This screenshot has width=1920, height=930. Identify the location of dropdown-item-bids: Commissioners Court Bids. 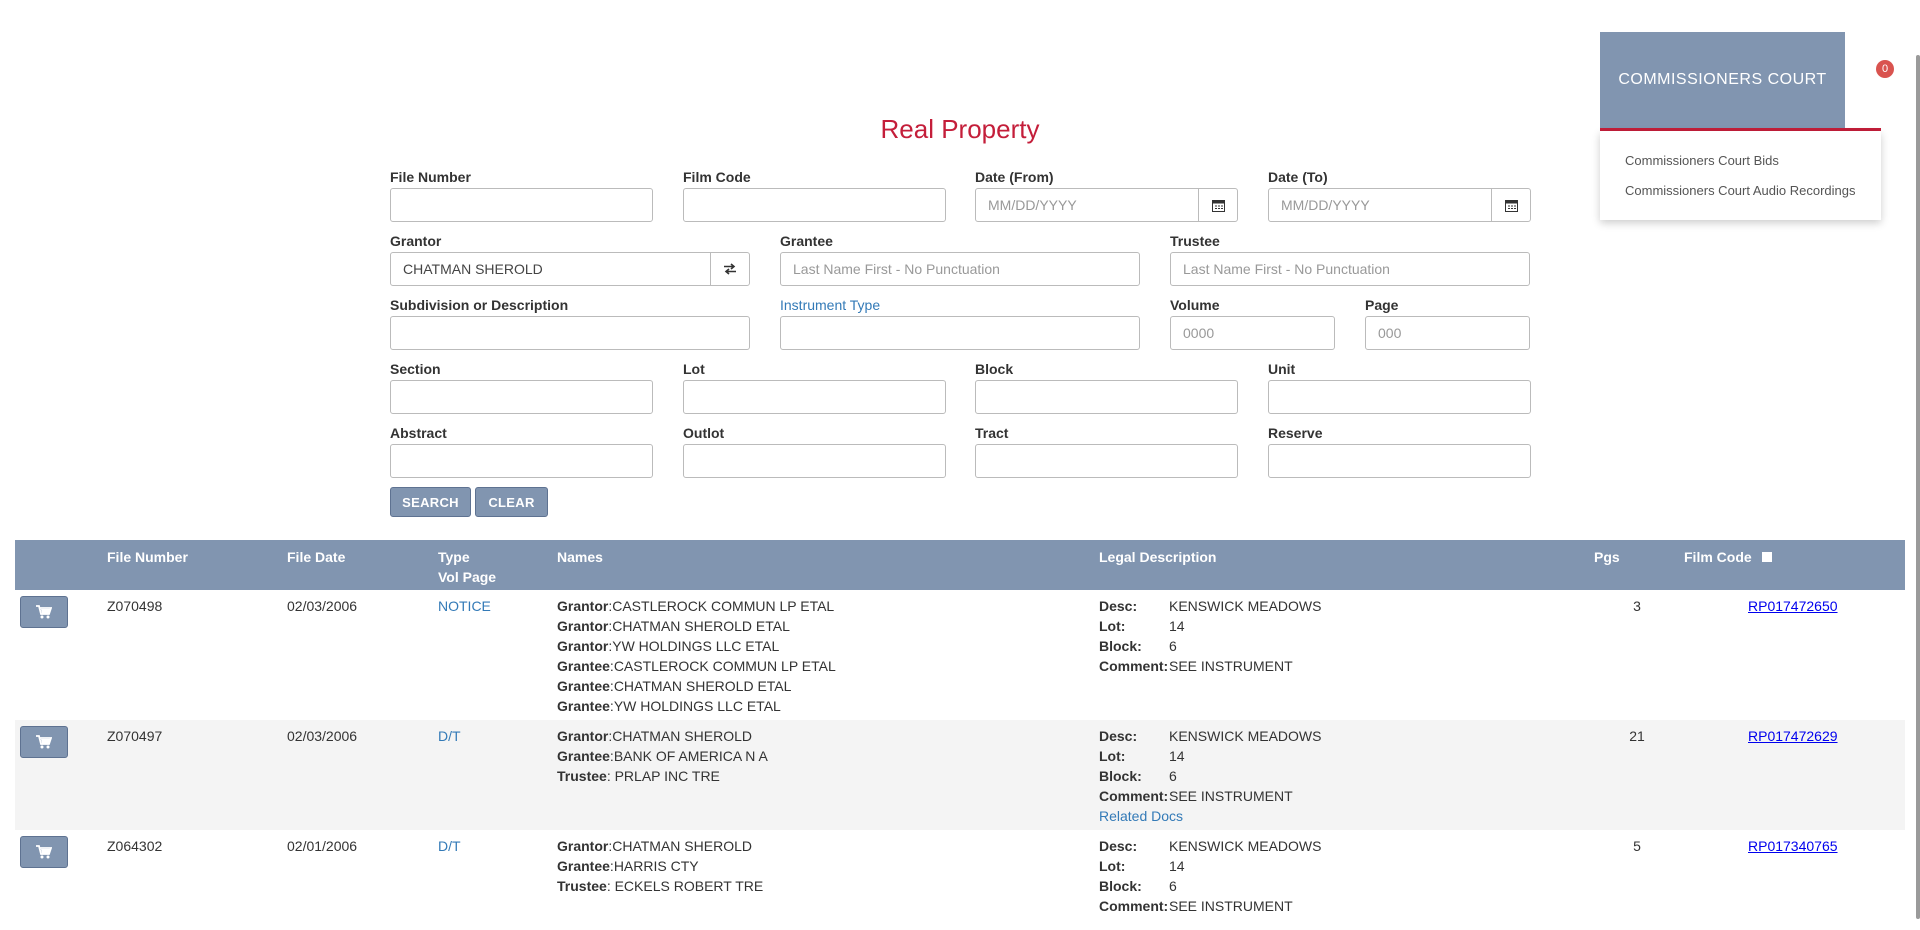
(1740, 166).